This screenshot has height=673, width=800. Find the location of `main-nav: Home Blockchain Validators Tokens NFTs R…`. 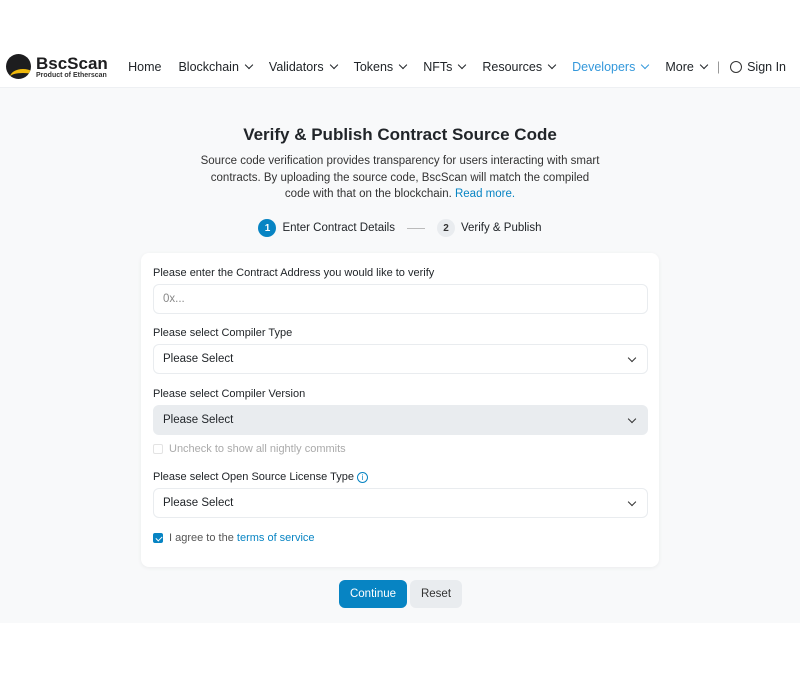

main-nav: Home Blockchain Validators Tokens NFTs R… is located at coordinates (448, 67).